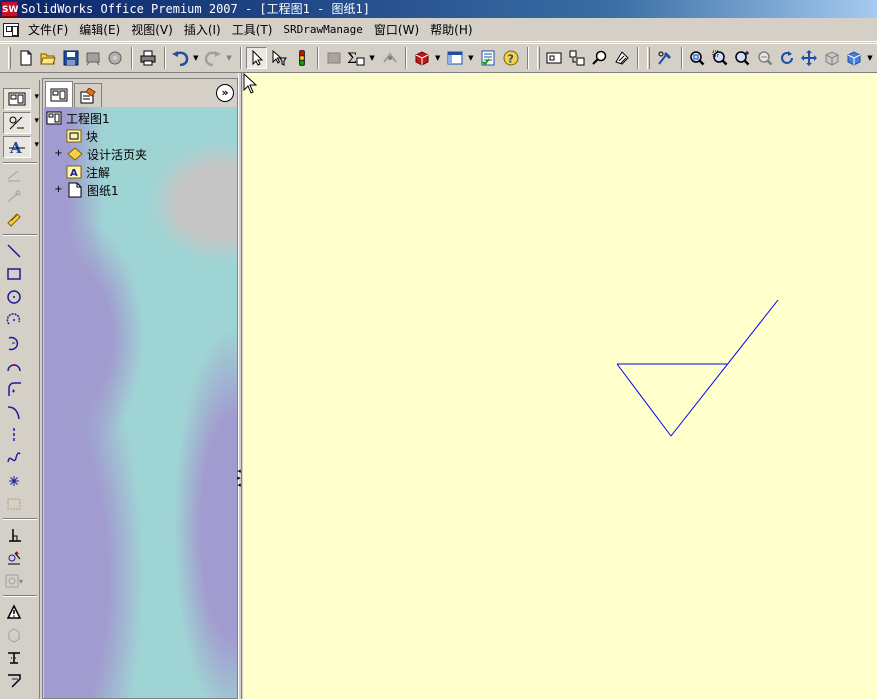 The image size is (877, 699). What do you see at coordinates (14, 581) in the screenshot?
I see `snap-disabled-icon: ▾` at bounding box center [14, 581].